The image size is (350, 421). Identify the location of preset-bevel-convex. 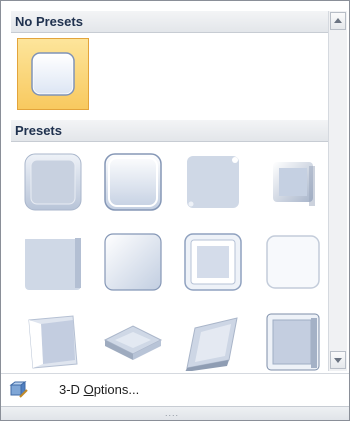
(213, 262).